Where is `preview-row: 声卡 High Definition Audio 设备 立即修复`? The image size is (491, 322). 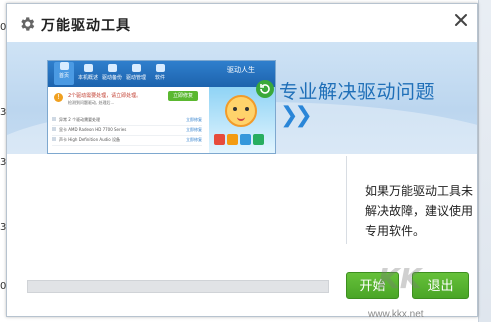
preview-row: 声卡 High Definition Audio 设备 立即修复 is located at coordinates (127, 141).